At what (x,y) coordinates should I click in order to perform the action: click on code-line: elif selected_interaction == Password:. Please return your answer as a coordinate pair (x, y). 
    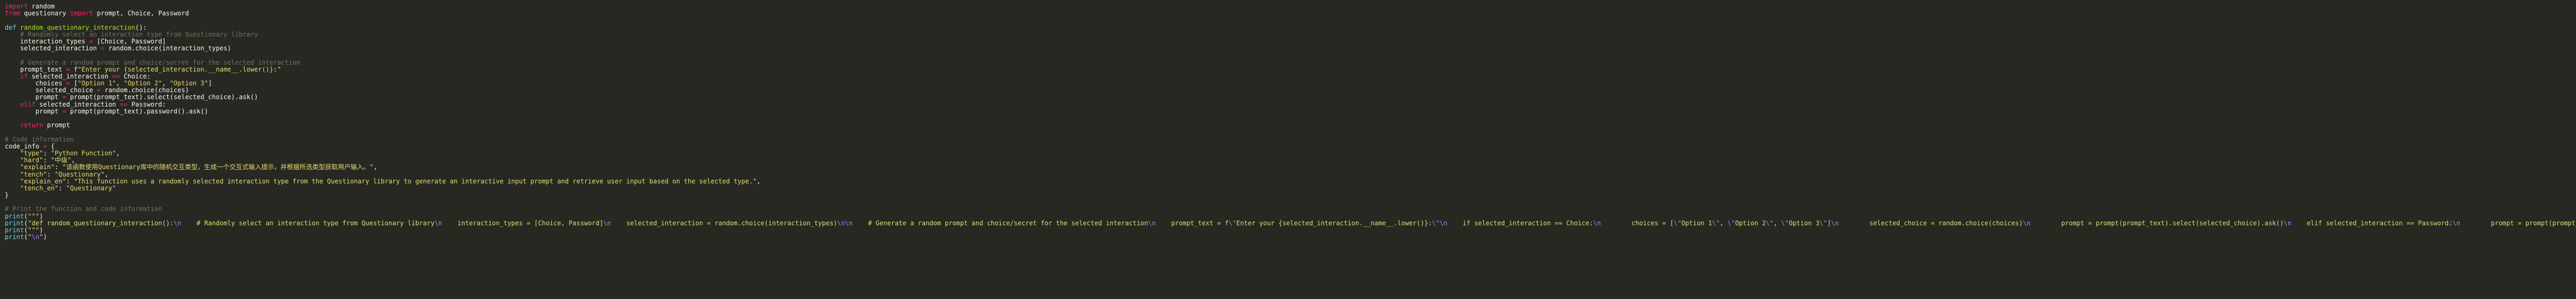
    Looking at the image, I should click on (1290, 105).